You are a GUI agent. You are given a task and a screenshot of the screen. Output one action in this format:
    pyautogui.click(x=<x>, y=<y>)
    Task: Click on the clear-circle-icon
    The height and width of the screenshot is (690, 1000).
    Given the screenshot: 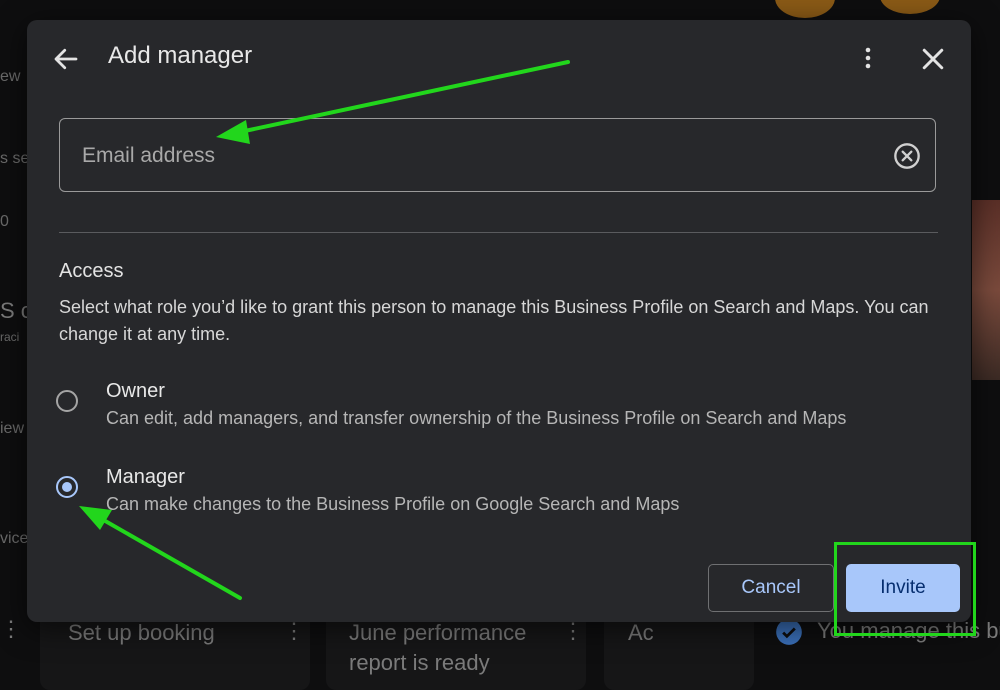 What is the action you would take?
    pyautogui.click(x=907, y=156)
    